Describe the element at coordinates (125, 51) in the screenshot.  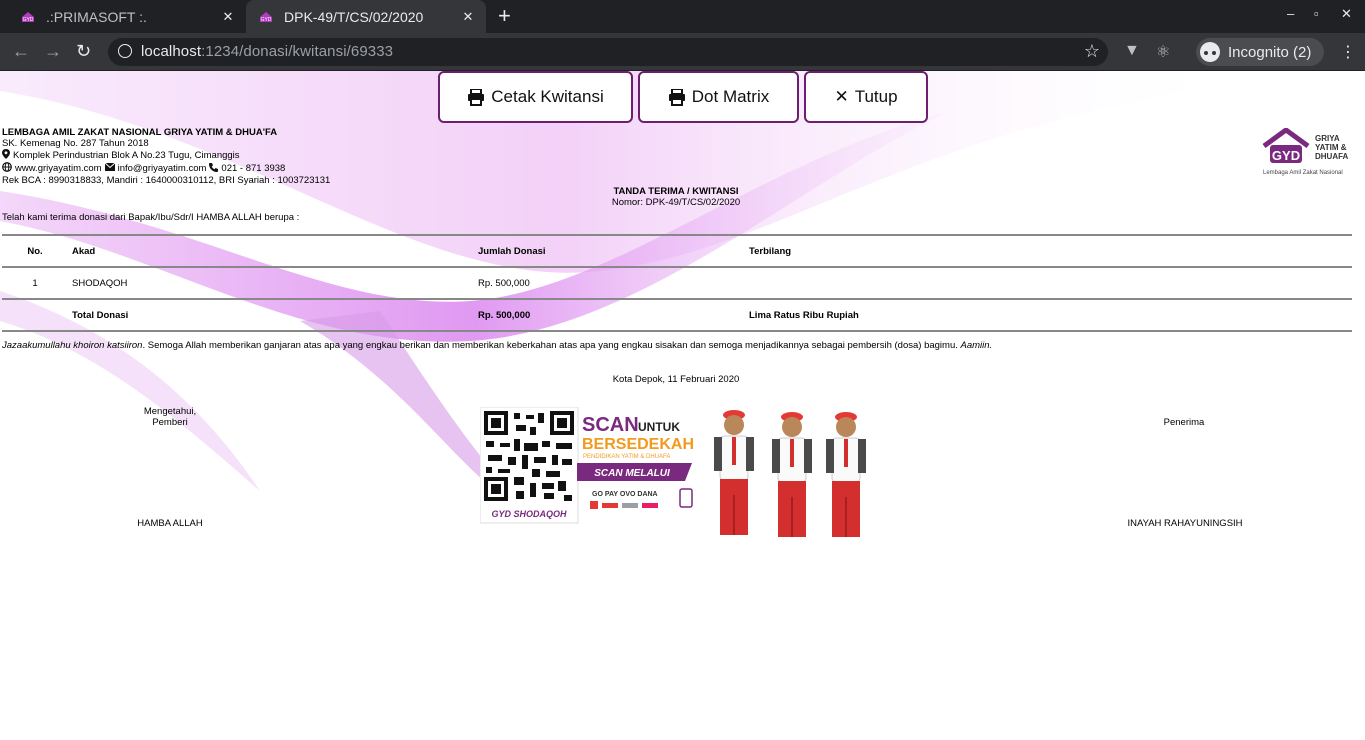
I see `site-info-icon` at that location.